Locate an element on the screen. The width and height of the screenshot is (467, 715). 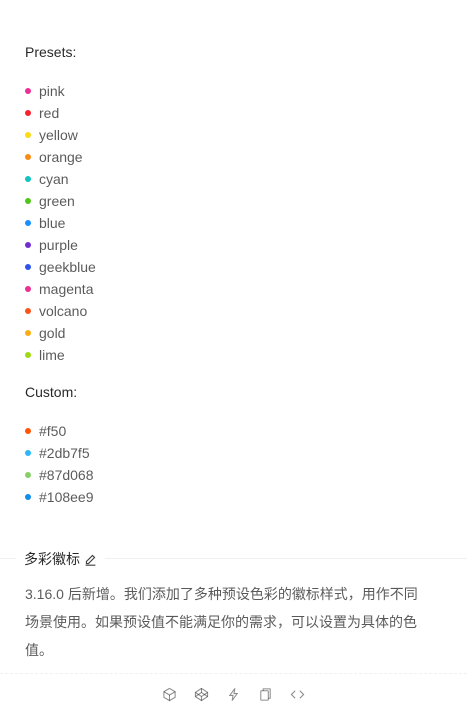
badge-green: green is located at coordinates (60, 201).